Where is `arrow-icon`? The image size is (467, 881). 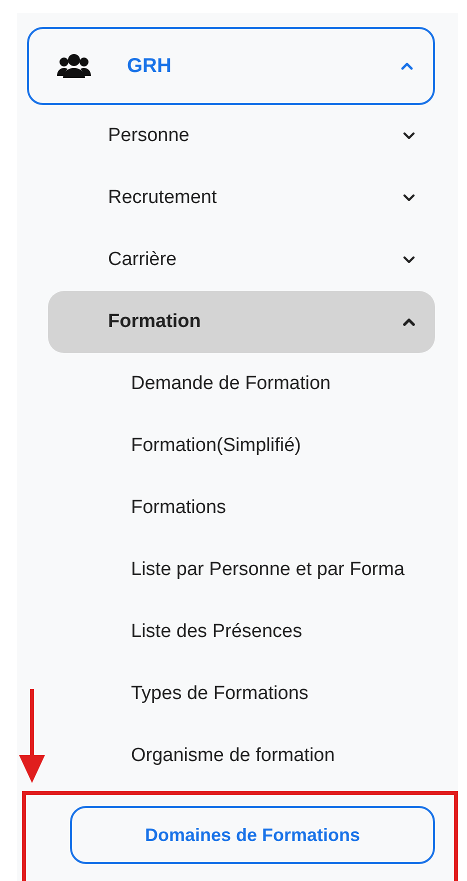 arrow-icon is located at coordinates (32, 736).